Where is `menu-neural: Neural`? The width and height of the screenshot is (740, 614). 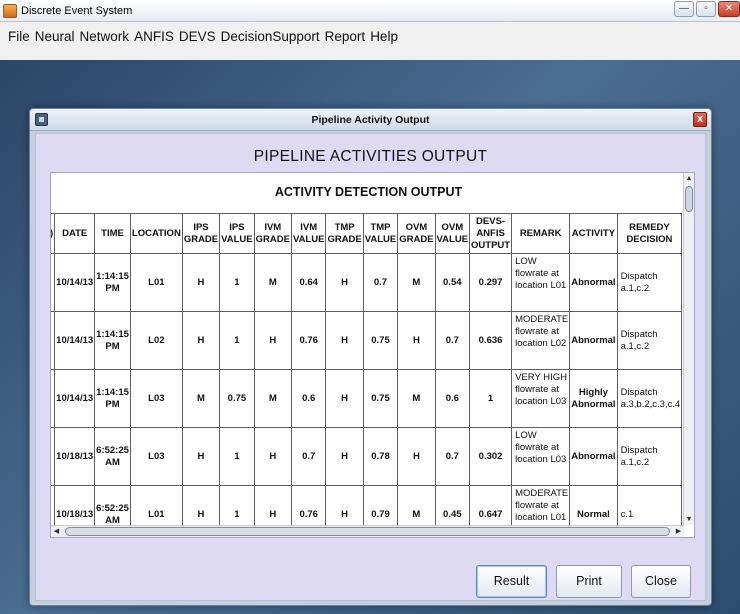
menu-neural: Neural is located at coordinates (55, 36).